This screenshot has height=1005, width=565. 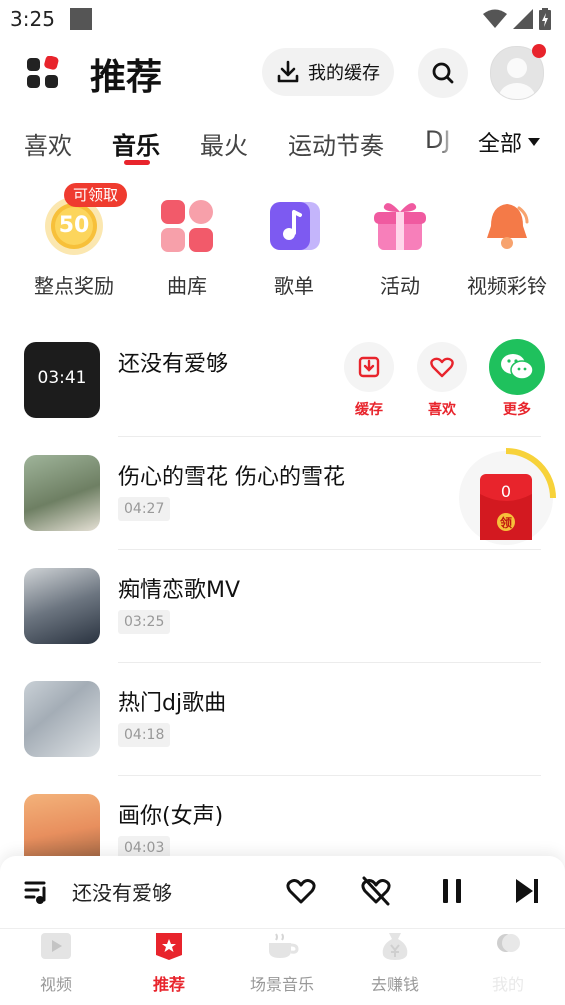 What do you see at coordinates (507, 984) in the screenshot?
I see `nav-label: 我的` at bounding box center [507, 984].